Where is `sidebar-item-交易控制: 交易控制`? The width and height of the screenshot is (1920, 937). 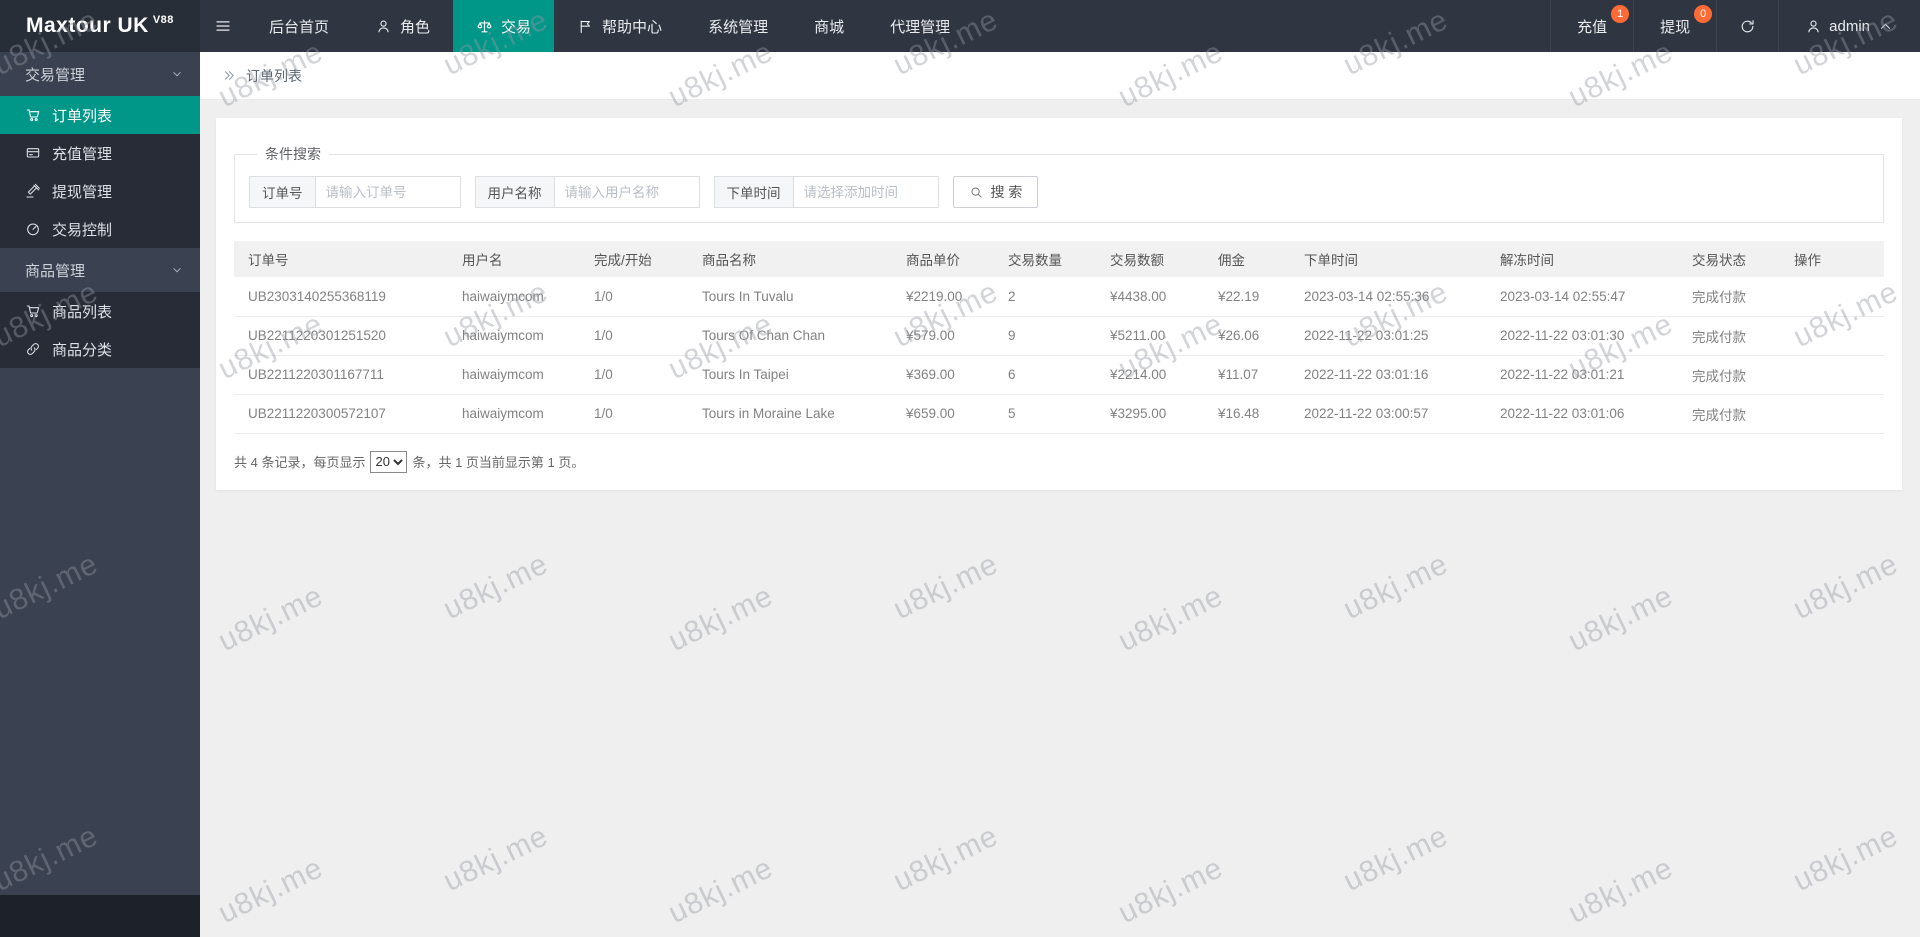
sidebar-item-交易控制: 交易控制 is located at coordinates (100, 229).